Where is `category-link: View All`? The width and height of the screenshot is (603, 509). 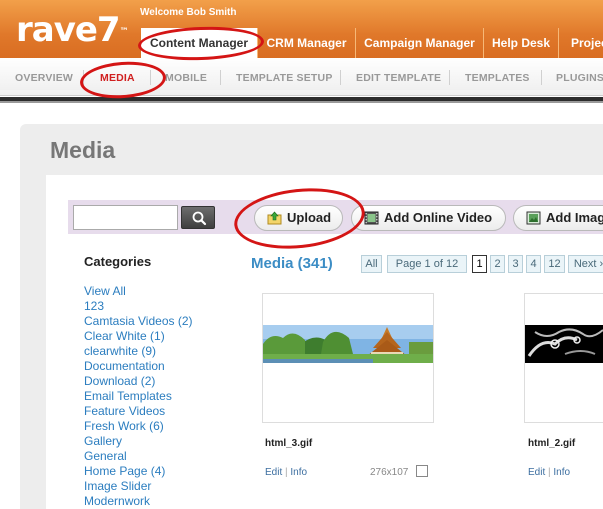
category-link: View All is located at coordinates (138, 291).